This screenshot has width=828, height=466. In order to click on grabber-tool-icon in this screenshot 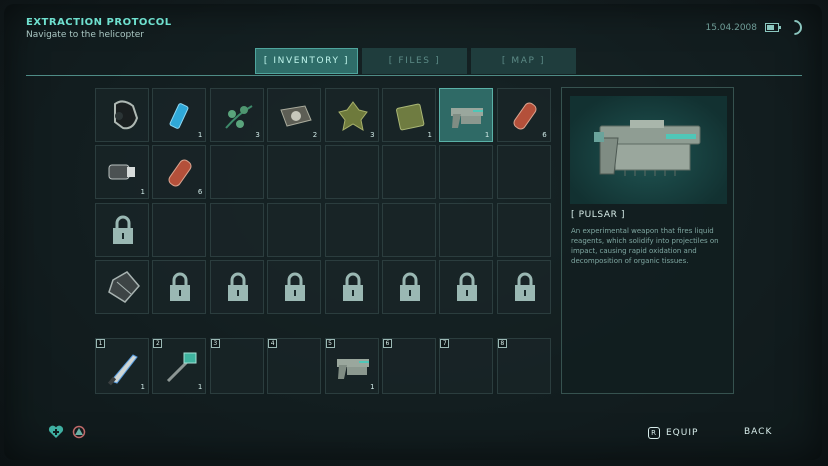, I will do `click(182, 367)`.